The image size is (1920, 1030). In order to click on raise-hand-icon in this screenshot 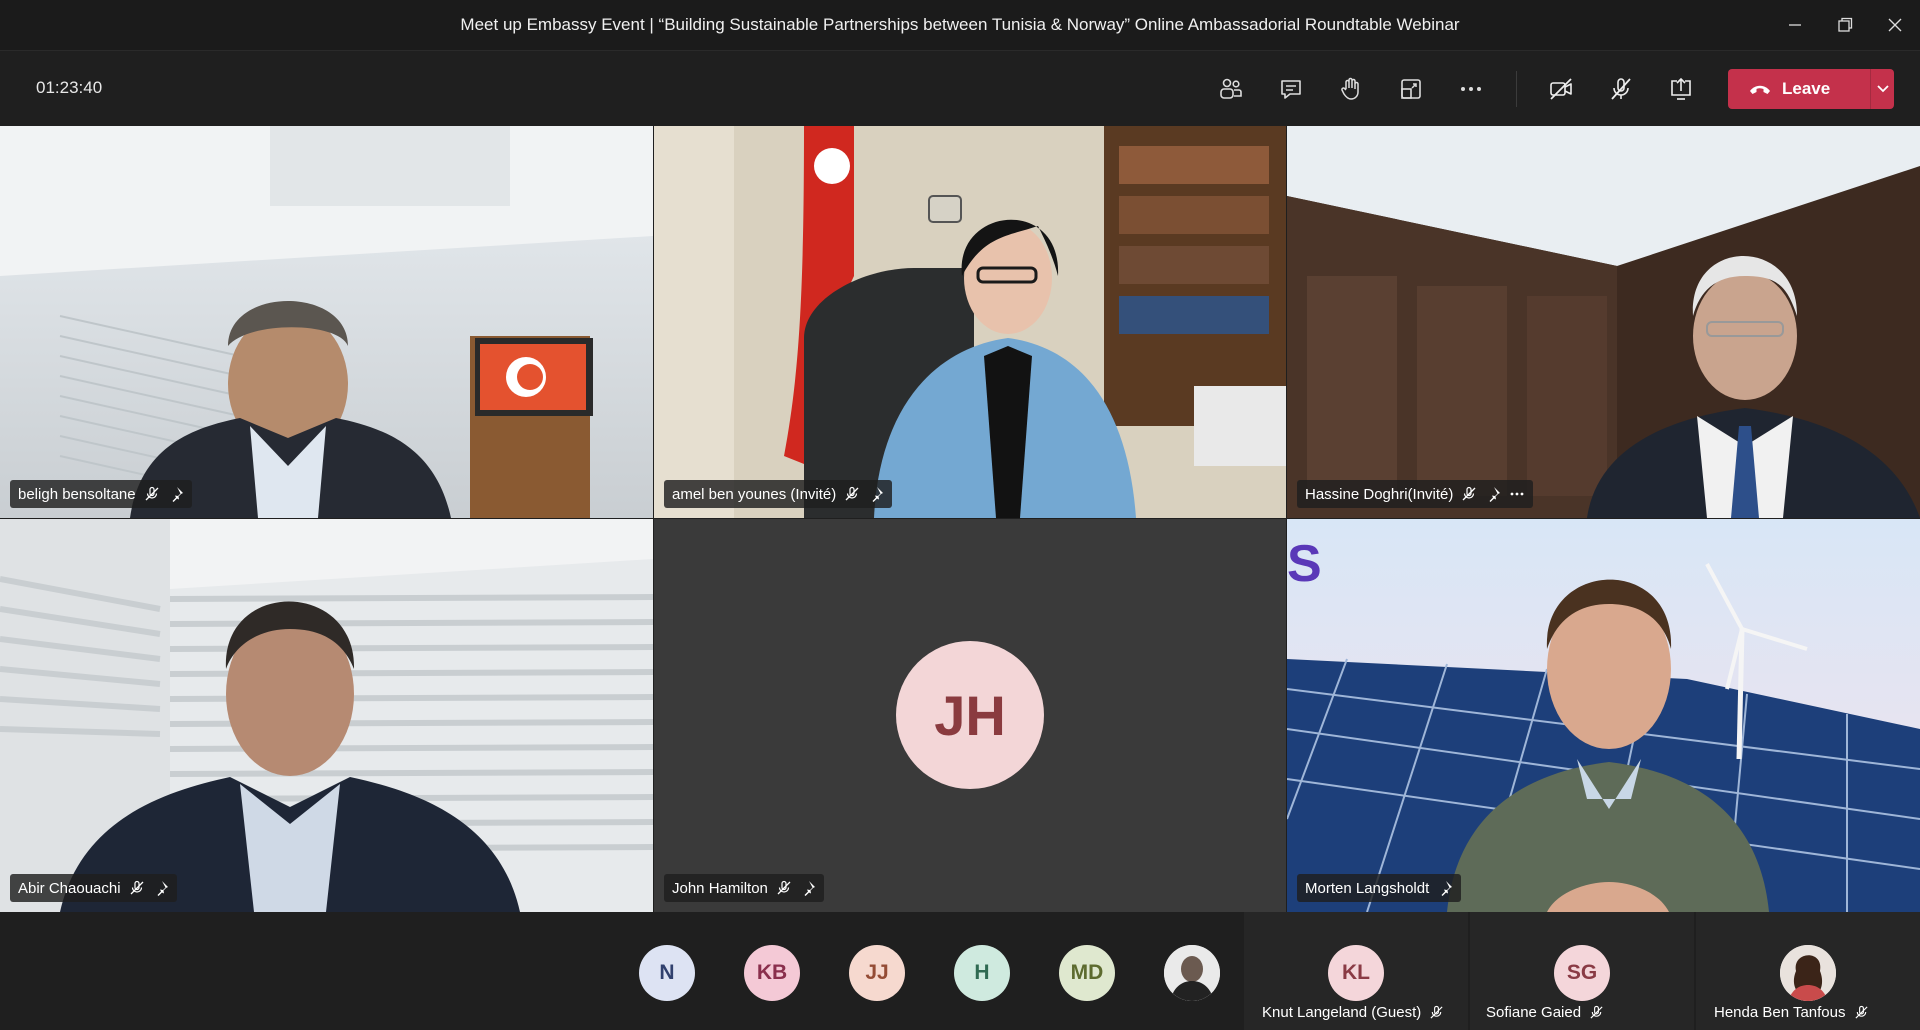, I will do `click(1350, 88)`.